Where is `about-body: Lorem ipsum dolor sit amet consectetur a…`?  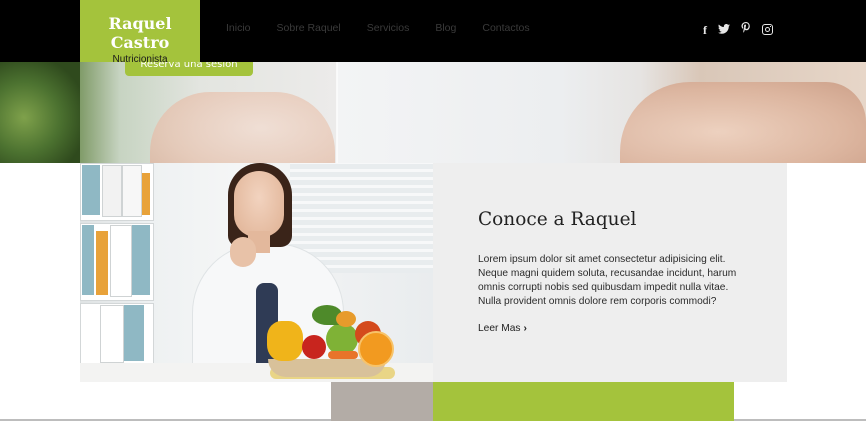 about-body: Lorem ipsum dolor sit amet consectetur a… is located at coordinates (607, 280).